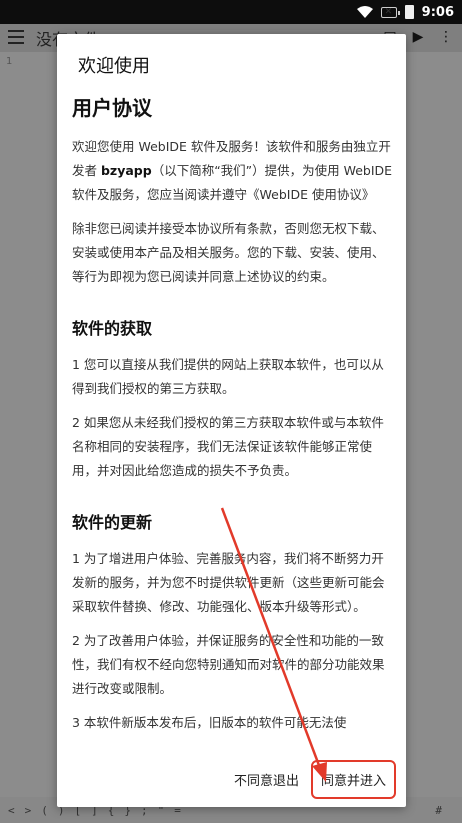 This screenshot has width=462, height=823. What do you see at coordinates (112, 522) in the screenshot?
I see `section-title-update: 软件的更新` at bounding box center [112, 522].